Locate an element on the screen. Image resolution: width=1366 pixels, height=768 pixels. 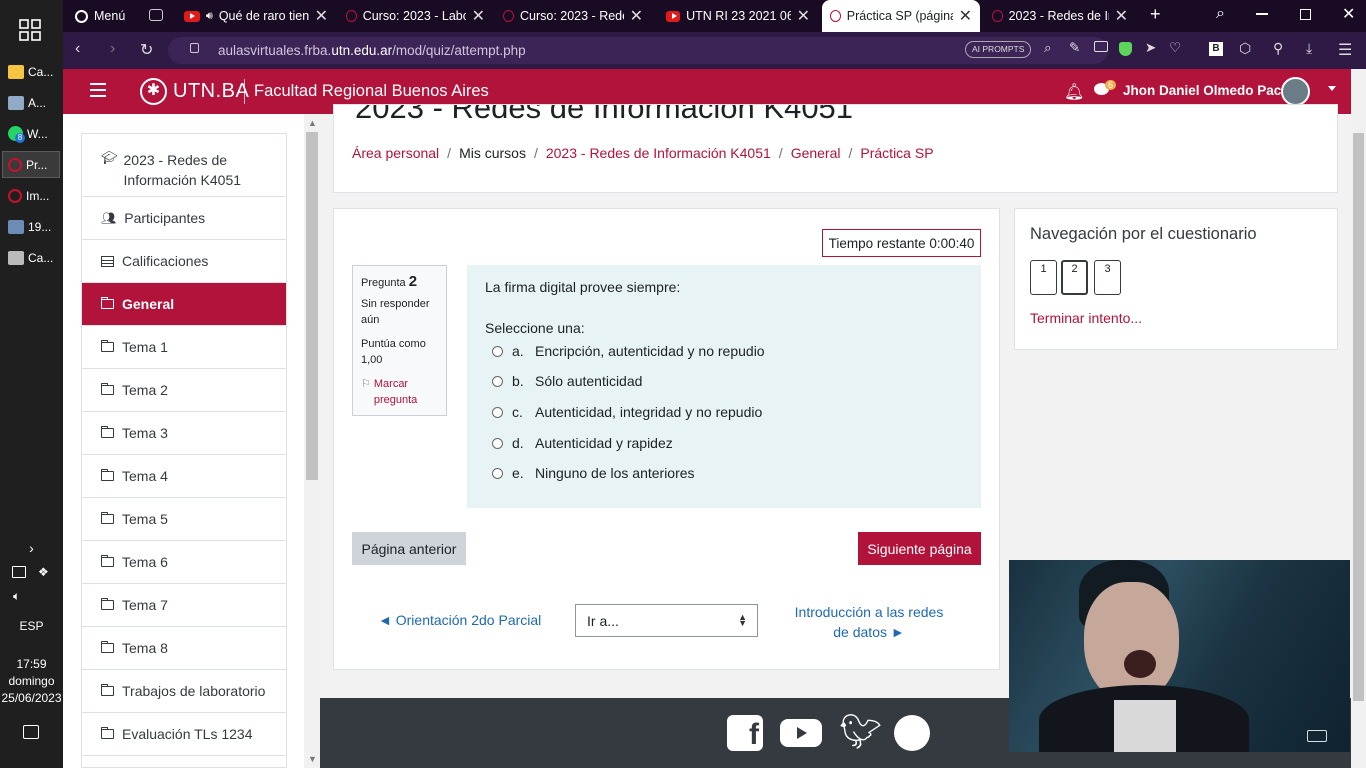
notifications-icon is located at coordinates (31, 732).